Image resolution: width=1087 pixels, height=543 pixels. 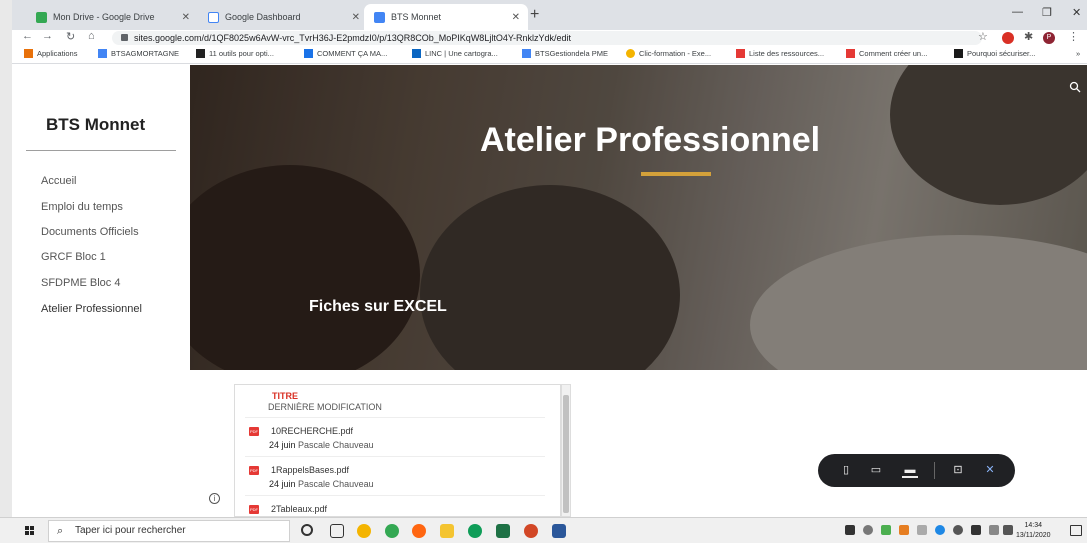 What do you see at coordinates (285, 396) in the screenshot?
I see `column-header-title: TITRE` at bounding box center [285, 396].